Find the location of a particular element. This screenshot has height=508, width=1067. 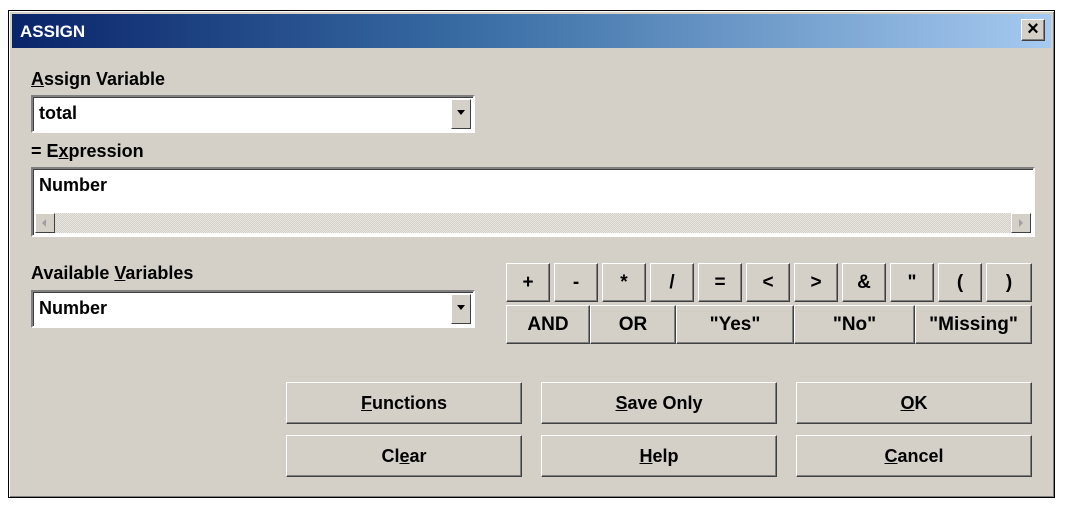

op-no-button: "No" is located at coordinates (854, 324).